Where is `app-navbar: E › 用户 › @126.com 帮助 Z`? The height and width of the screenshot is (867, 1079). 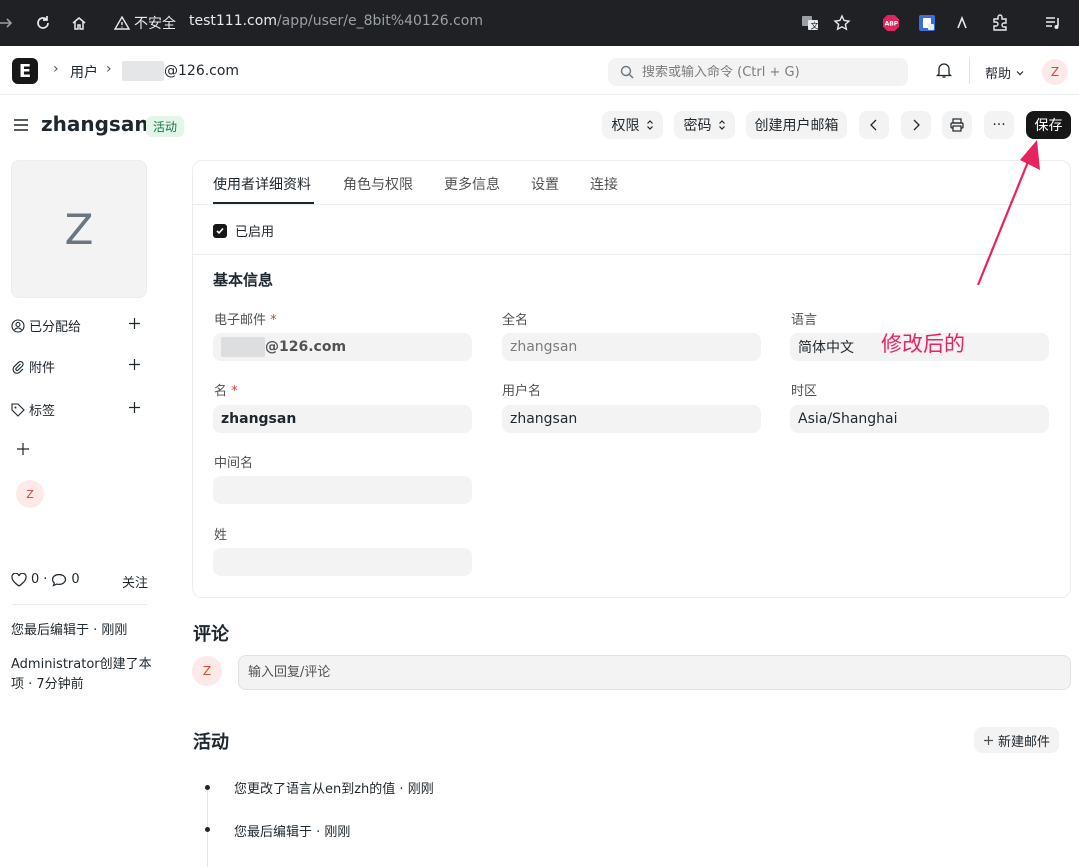
app-navbar: E › 用户 › @126.com 帮助 Z is located at coordinates (539, 70).